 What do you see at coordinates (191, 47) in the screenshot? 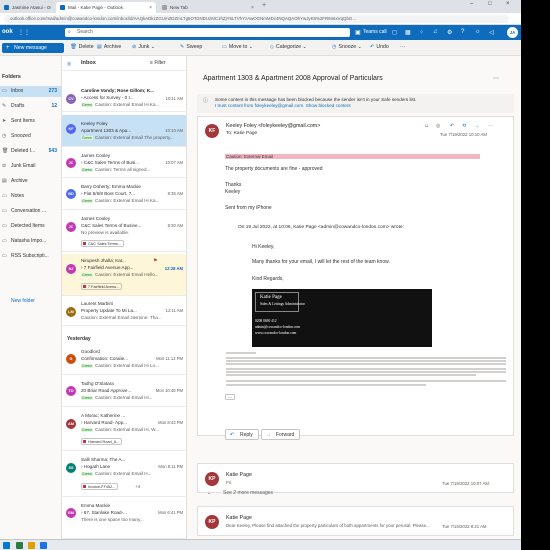
I see `sweep-button: ✎ Sweep` at bounding box center [191, 47].